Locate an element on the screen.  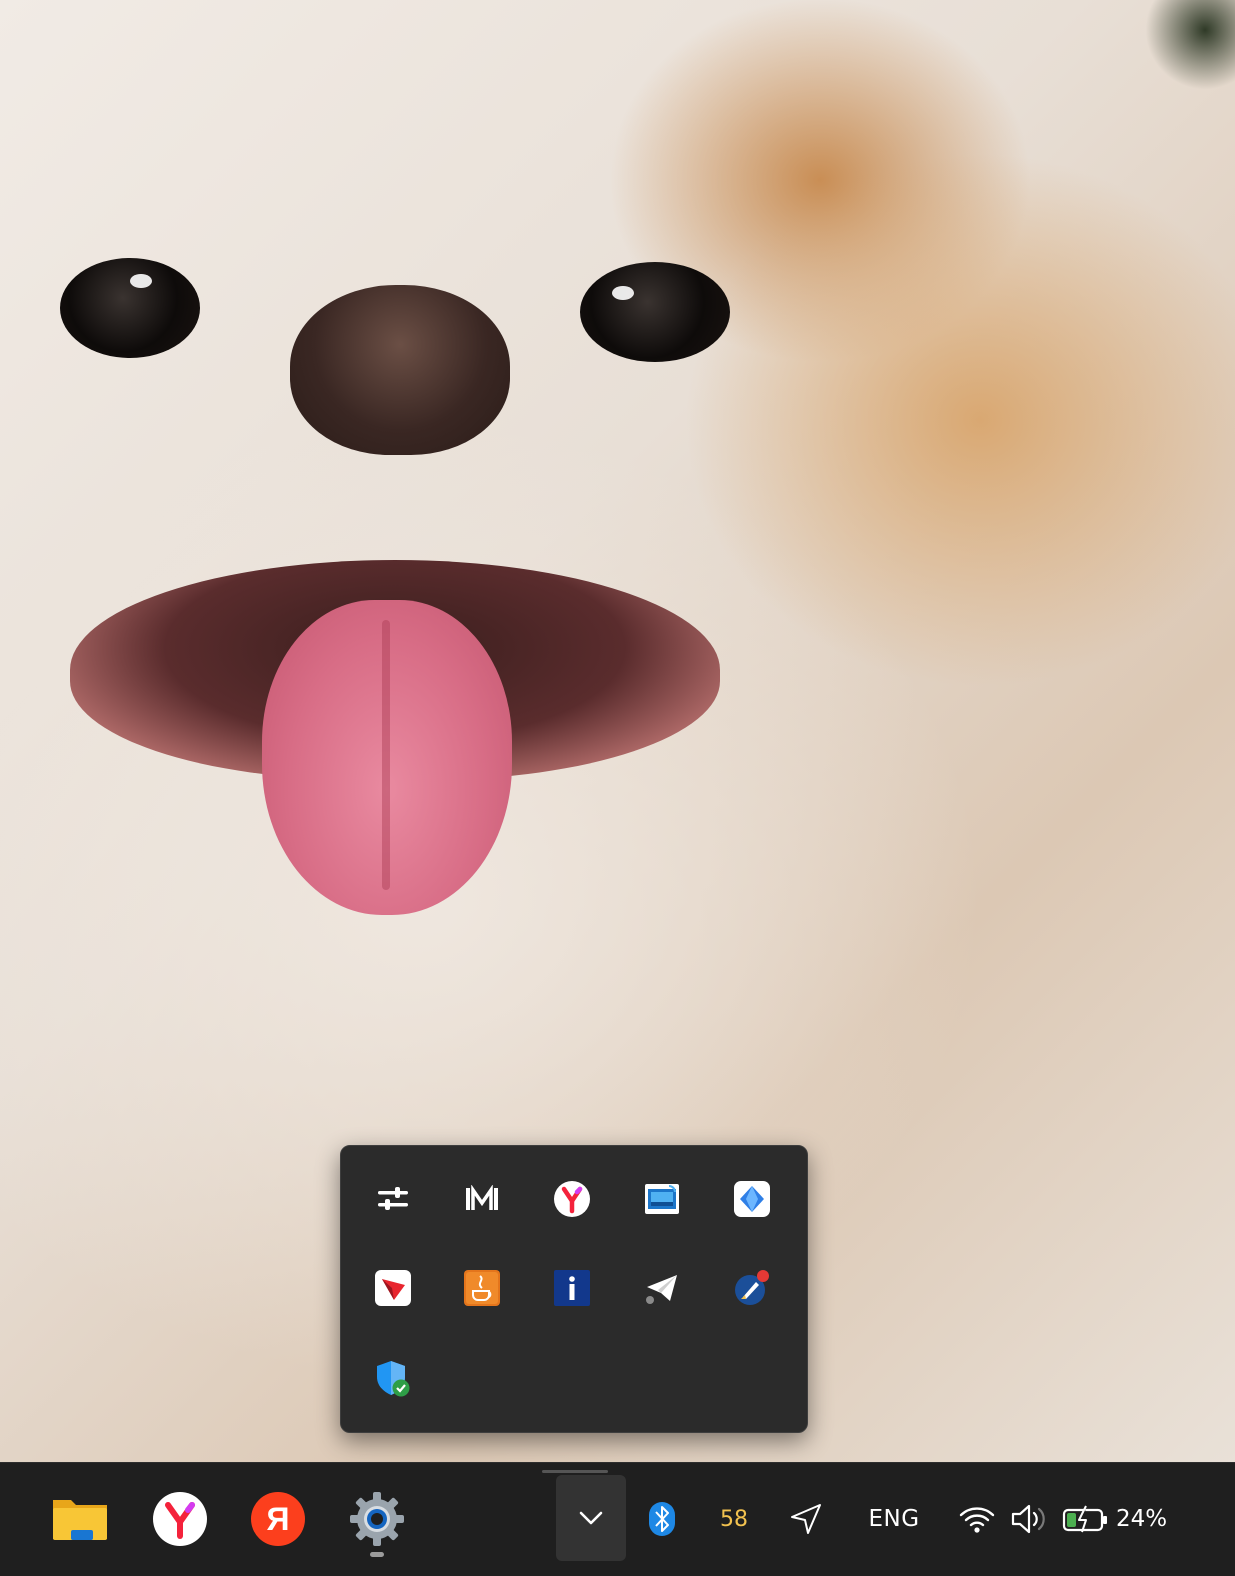
diamond-app-icon is located at coordinates (752, 1199).